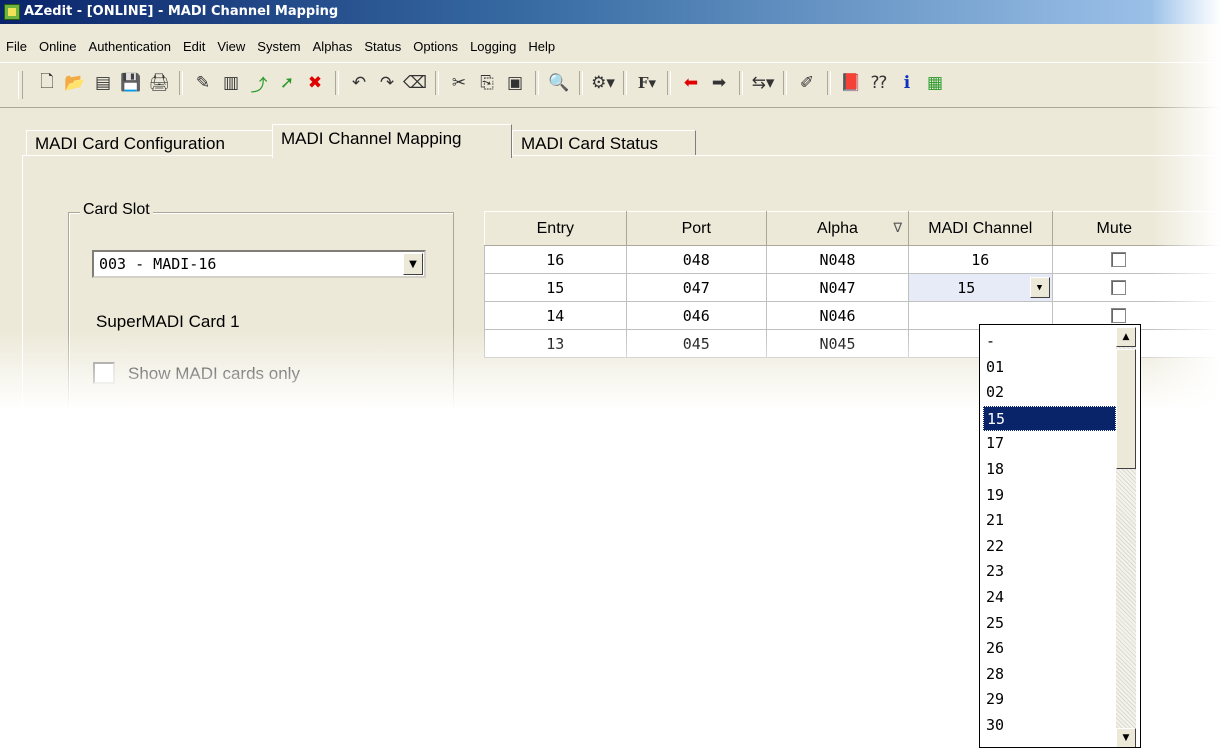  Describe the element at coordinates (493, 45) in the screenshot. I see `menu-logging: Logging` at that location.